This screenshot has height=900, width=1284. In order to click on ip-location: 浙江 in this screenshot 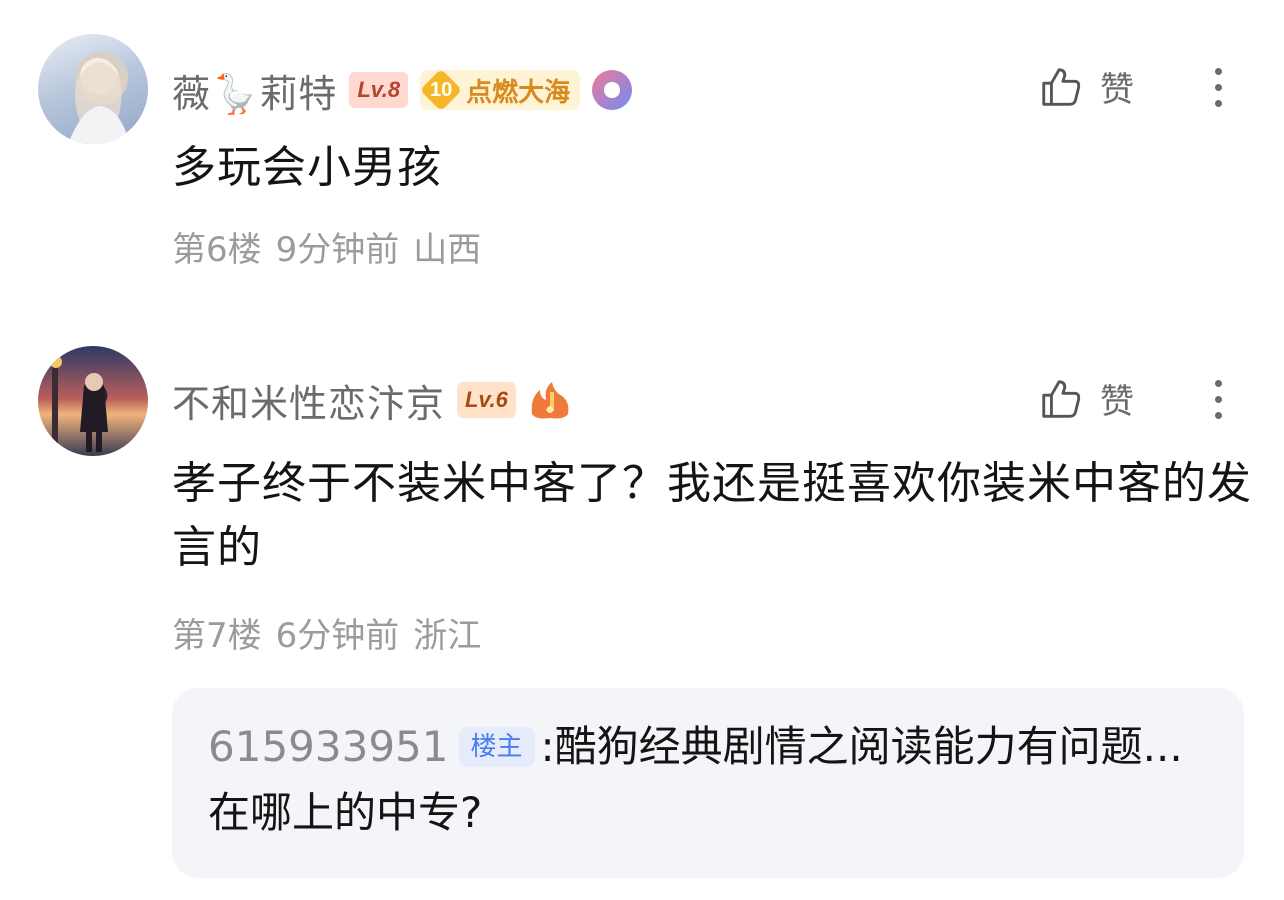, I will do `click(447, 636)`.